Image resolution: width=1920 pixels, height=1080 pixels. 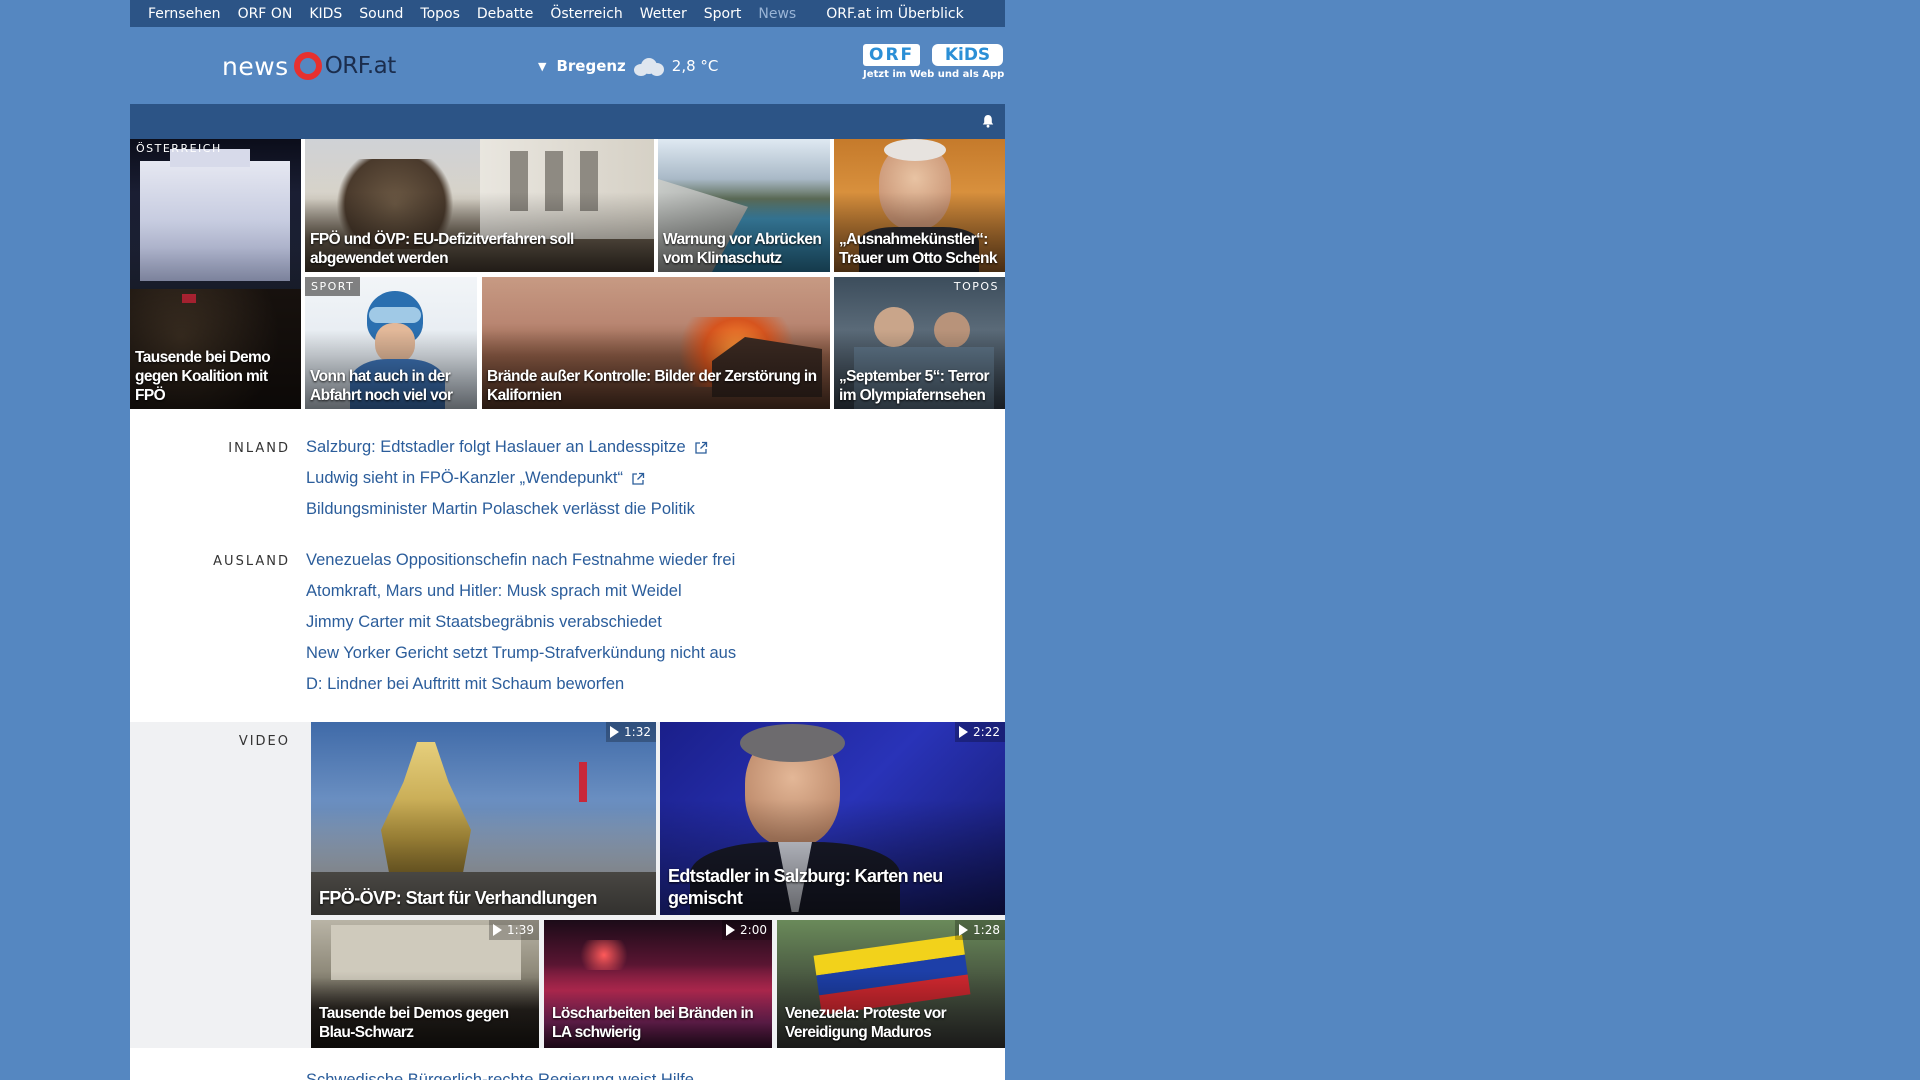 What do you see at coordinates (333, 286) in the screenshot?
I see `tile-label-sport: SPORT` at bounding box center [333, 286].